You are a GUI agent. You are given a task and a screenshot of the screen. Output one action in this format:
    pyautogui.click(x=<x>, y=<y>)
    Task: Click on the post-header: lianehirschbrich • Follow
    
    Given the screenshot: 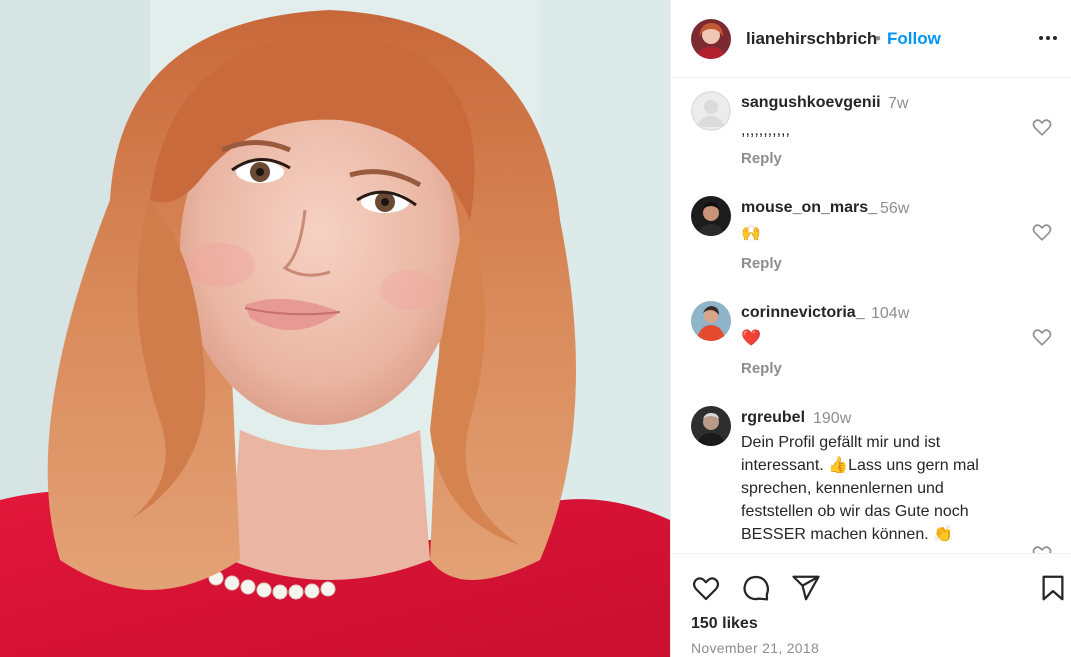 What is the action you would take?
    pyautogui.click(x=871, y=39)
    